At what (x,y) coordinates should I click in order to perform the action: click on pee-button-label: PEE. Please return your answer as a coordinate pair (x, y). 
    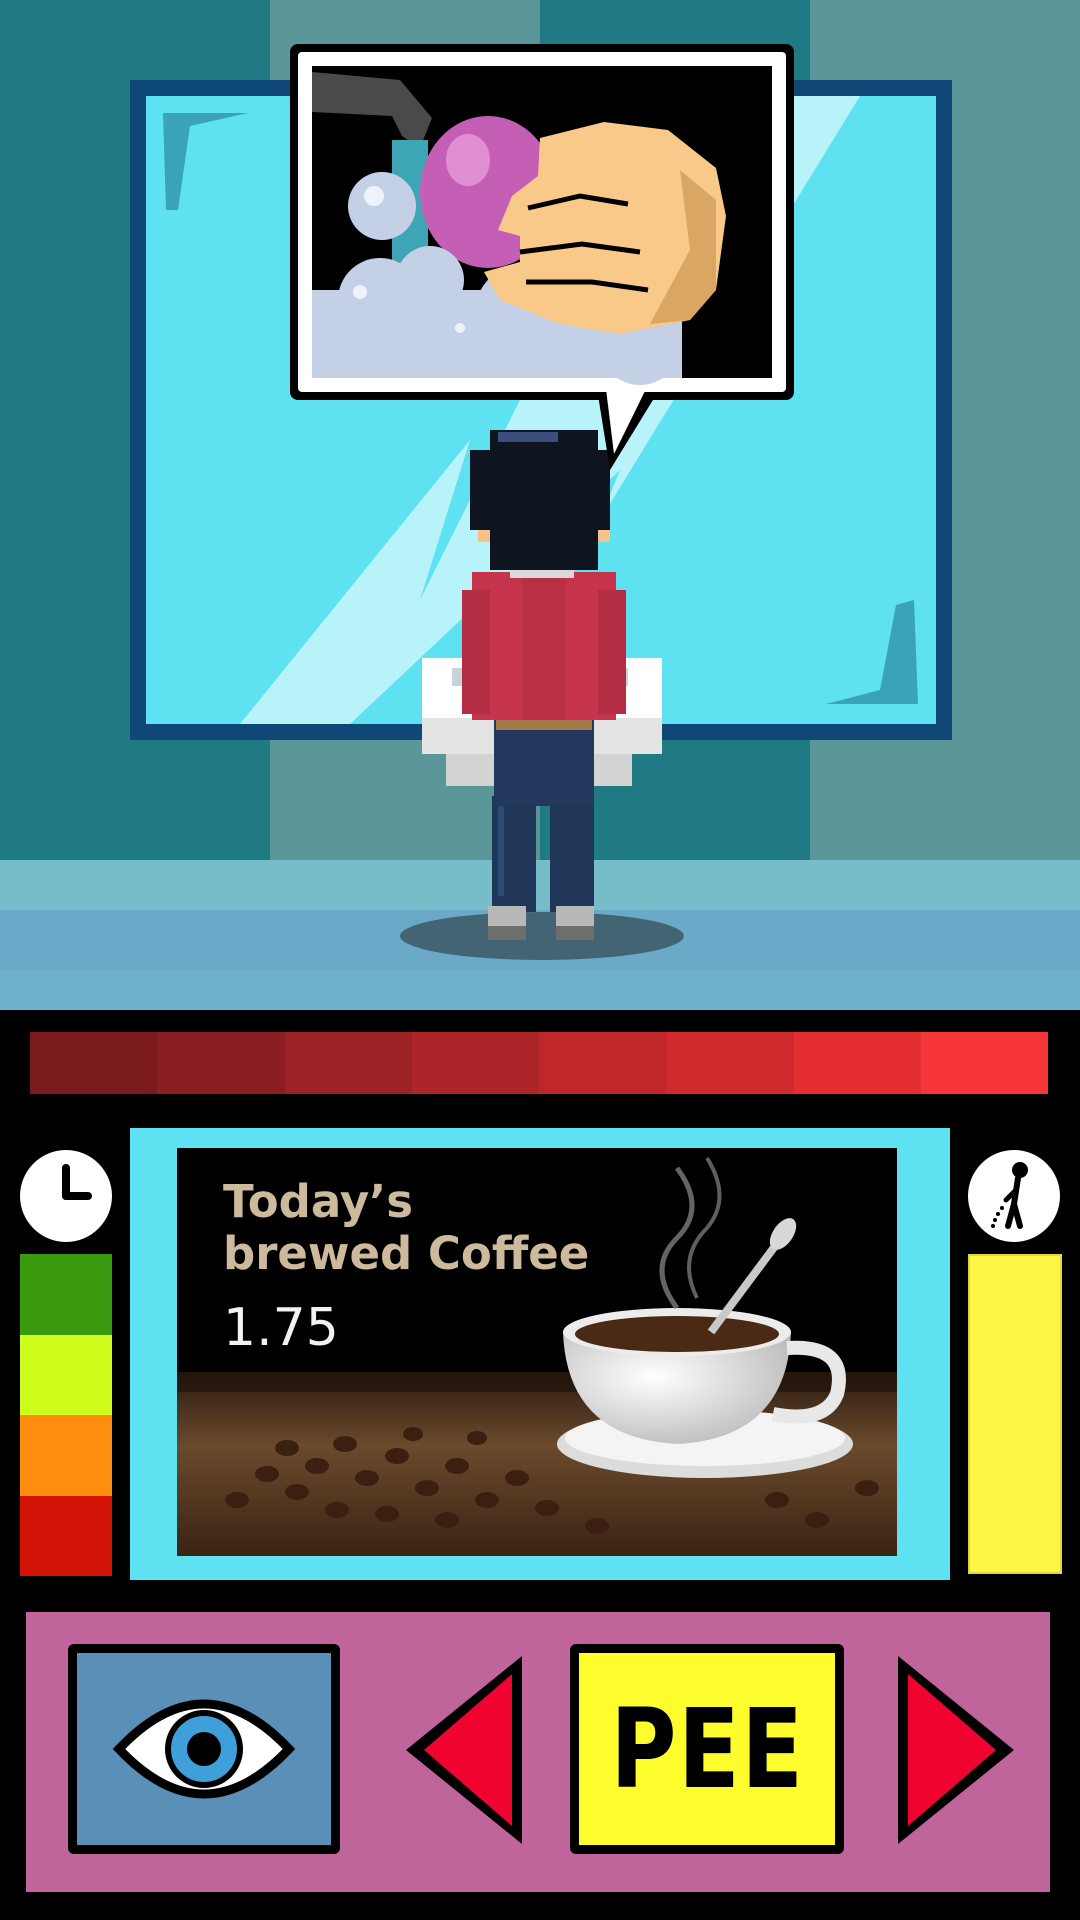
    Looking at the image, I should click on (707, 1749).